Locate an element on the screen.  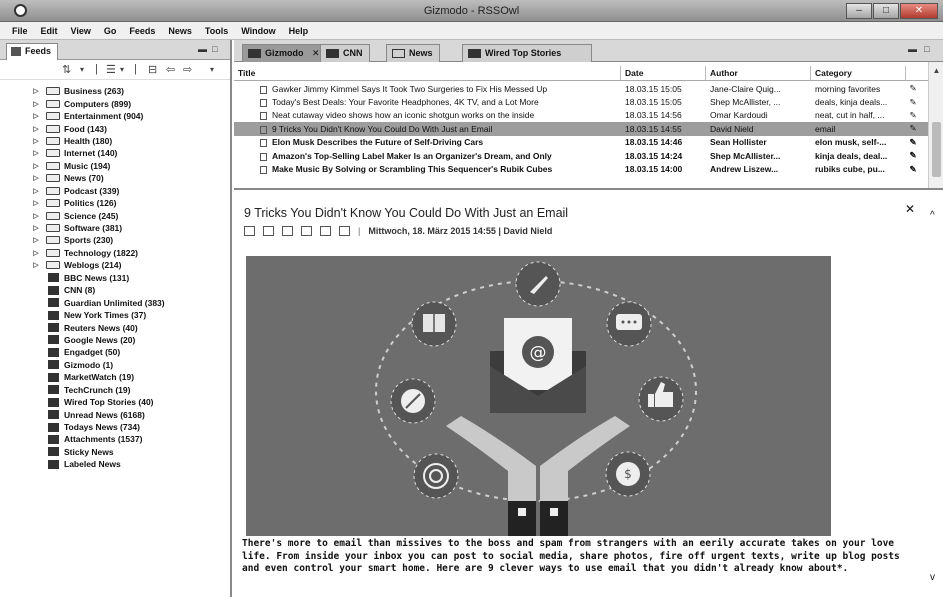
tree-folder: ▷ Politics (126) is located at coordinates (115, 203).